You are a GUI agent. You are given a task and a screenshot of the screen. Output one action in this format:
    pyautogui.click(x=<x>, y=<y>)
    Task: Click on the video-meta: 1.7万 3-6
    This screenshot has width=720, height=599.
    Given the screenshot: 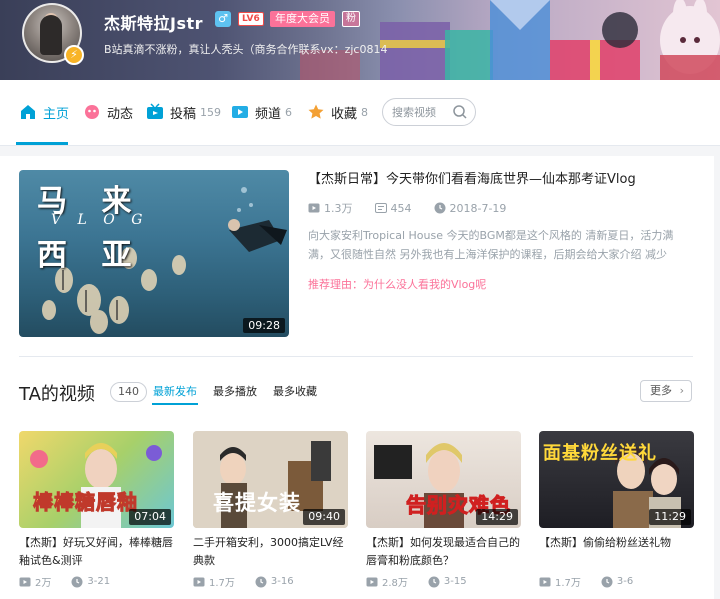 What is the action you would take?
    pyautogui.click(x=616, y=581)
    